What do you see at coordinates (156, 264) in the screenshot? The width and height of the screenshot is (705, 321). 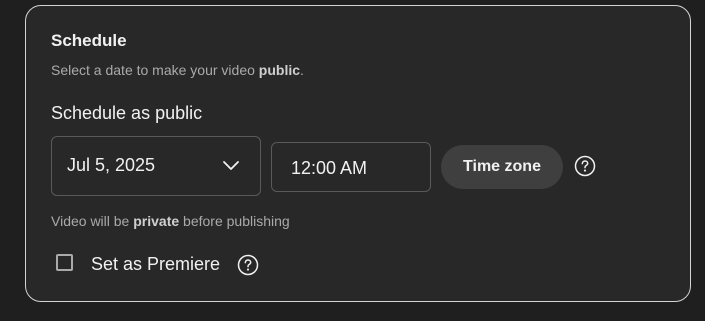 I see `premiere-label: Set as Premiere` at bounding box center [156, 264].